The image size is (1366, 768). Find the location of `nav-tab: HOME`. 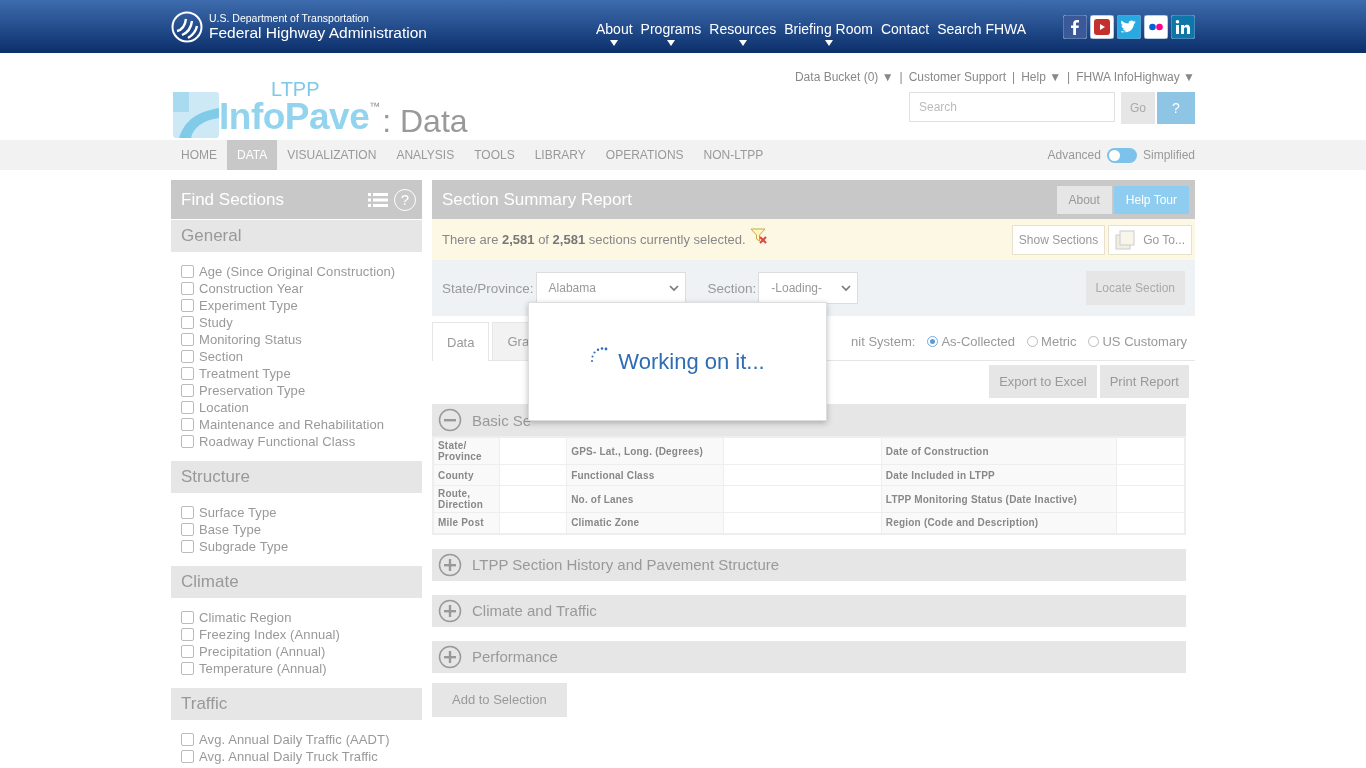

nav-tab: HOME is located at coordinates (199, 155).